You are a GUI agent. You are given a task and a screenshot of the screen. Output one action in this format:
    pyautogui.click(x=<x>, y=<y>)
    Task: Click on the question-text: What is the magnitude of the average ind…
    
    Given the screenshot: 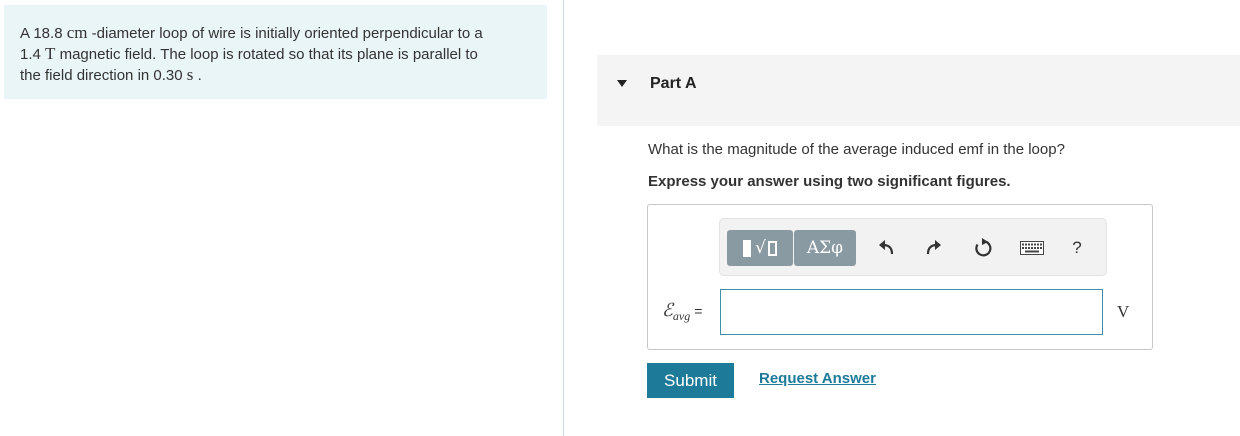 What is the action you would take?
    pyautogui.click(x=856, y=149)
    